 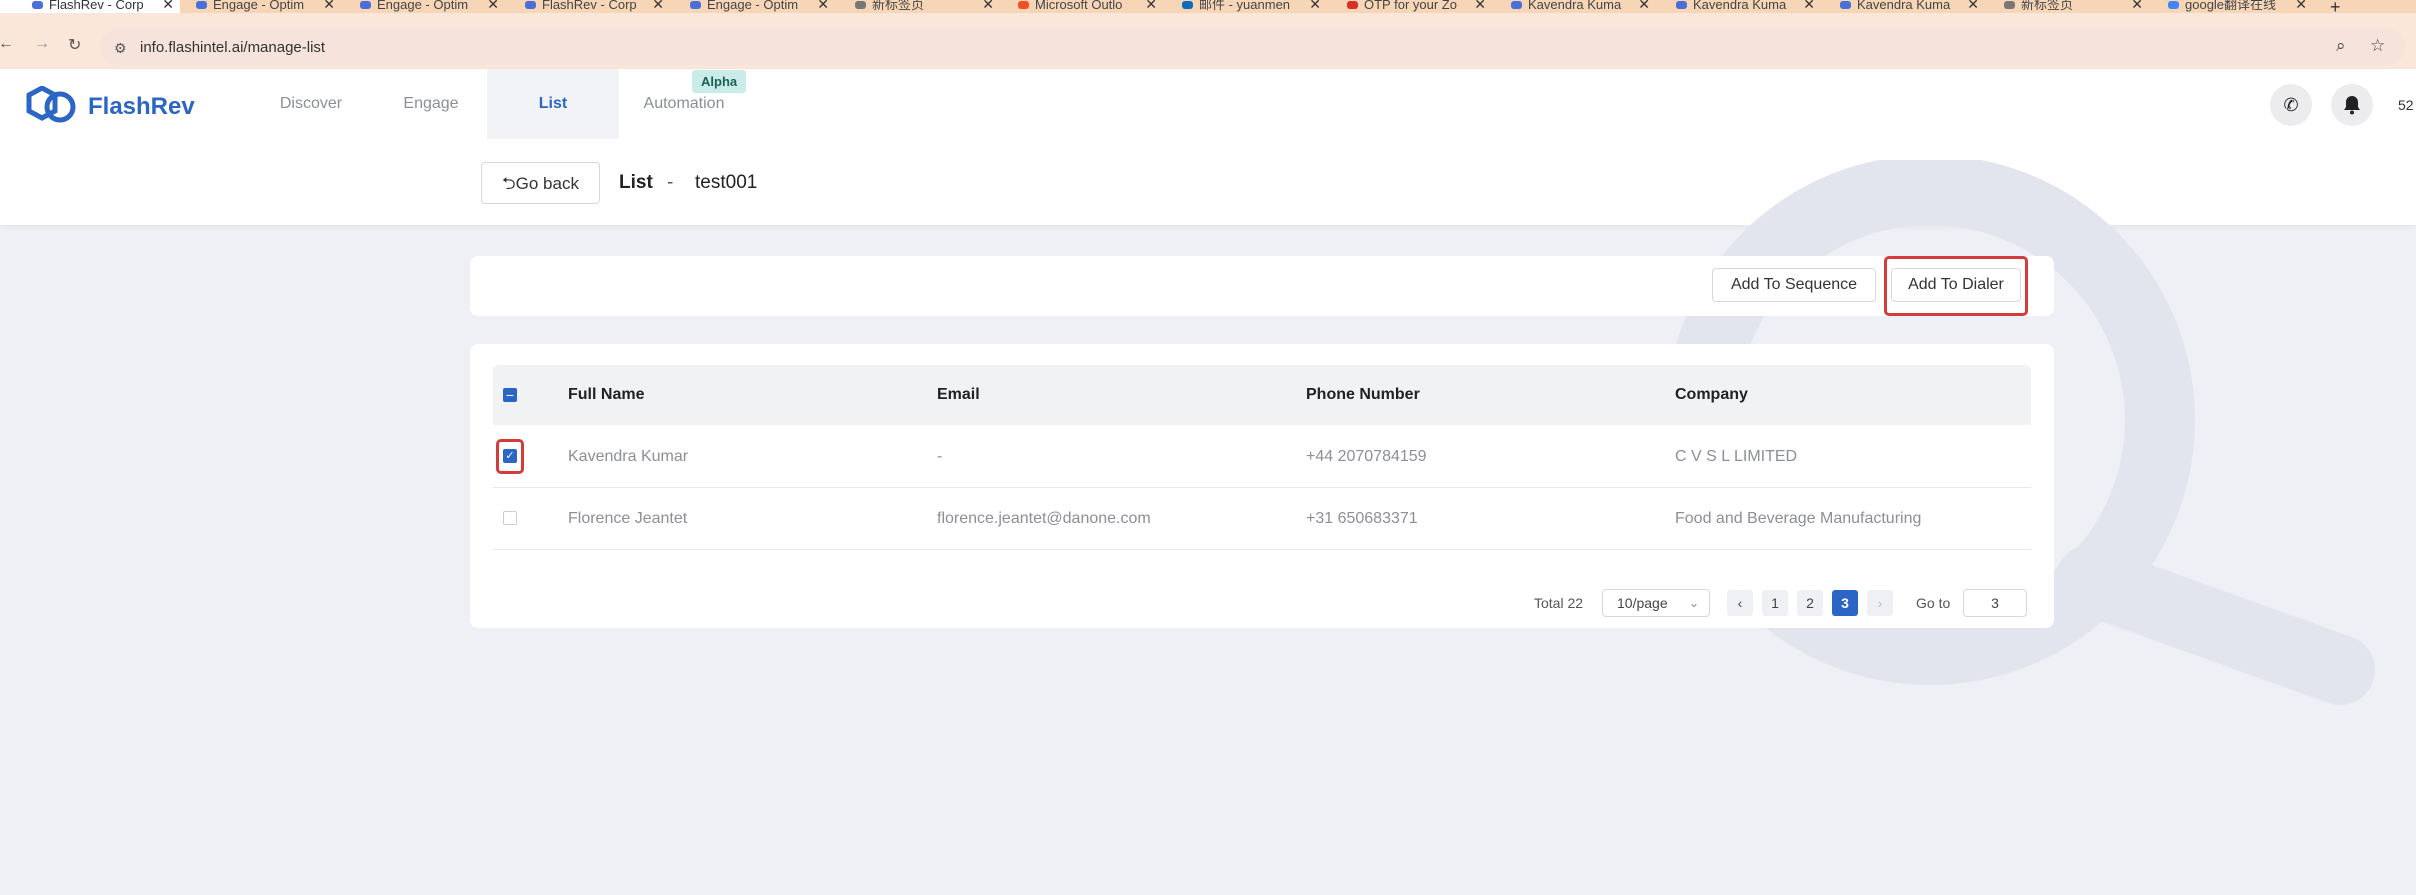 I want to click on next-page-button: ›, so click(x=1880, y=603).